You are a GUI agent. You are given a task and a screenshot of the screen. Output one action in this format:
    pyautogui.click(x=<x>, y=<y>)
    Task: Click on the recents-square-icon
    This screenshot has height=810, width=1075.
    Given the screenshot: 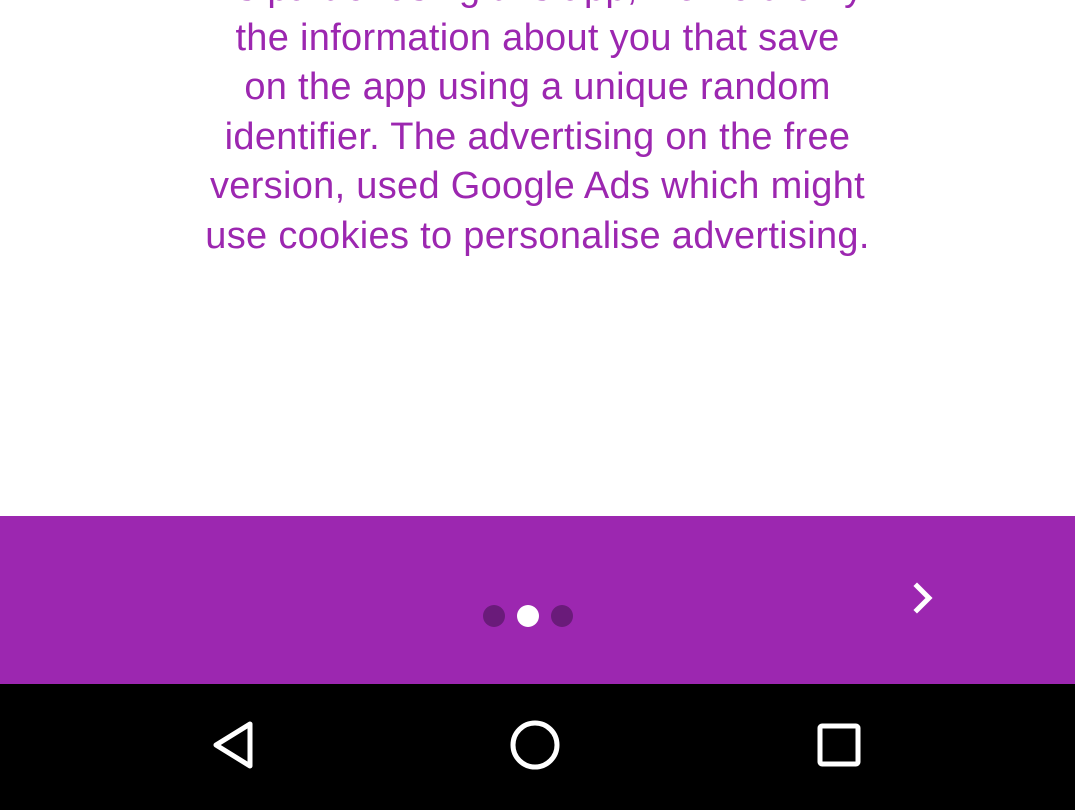 What is the action you would take?
    pyautogui.click(x=839, y=747)
    